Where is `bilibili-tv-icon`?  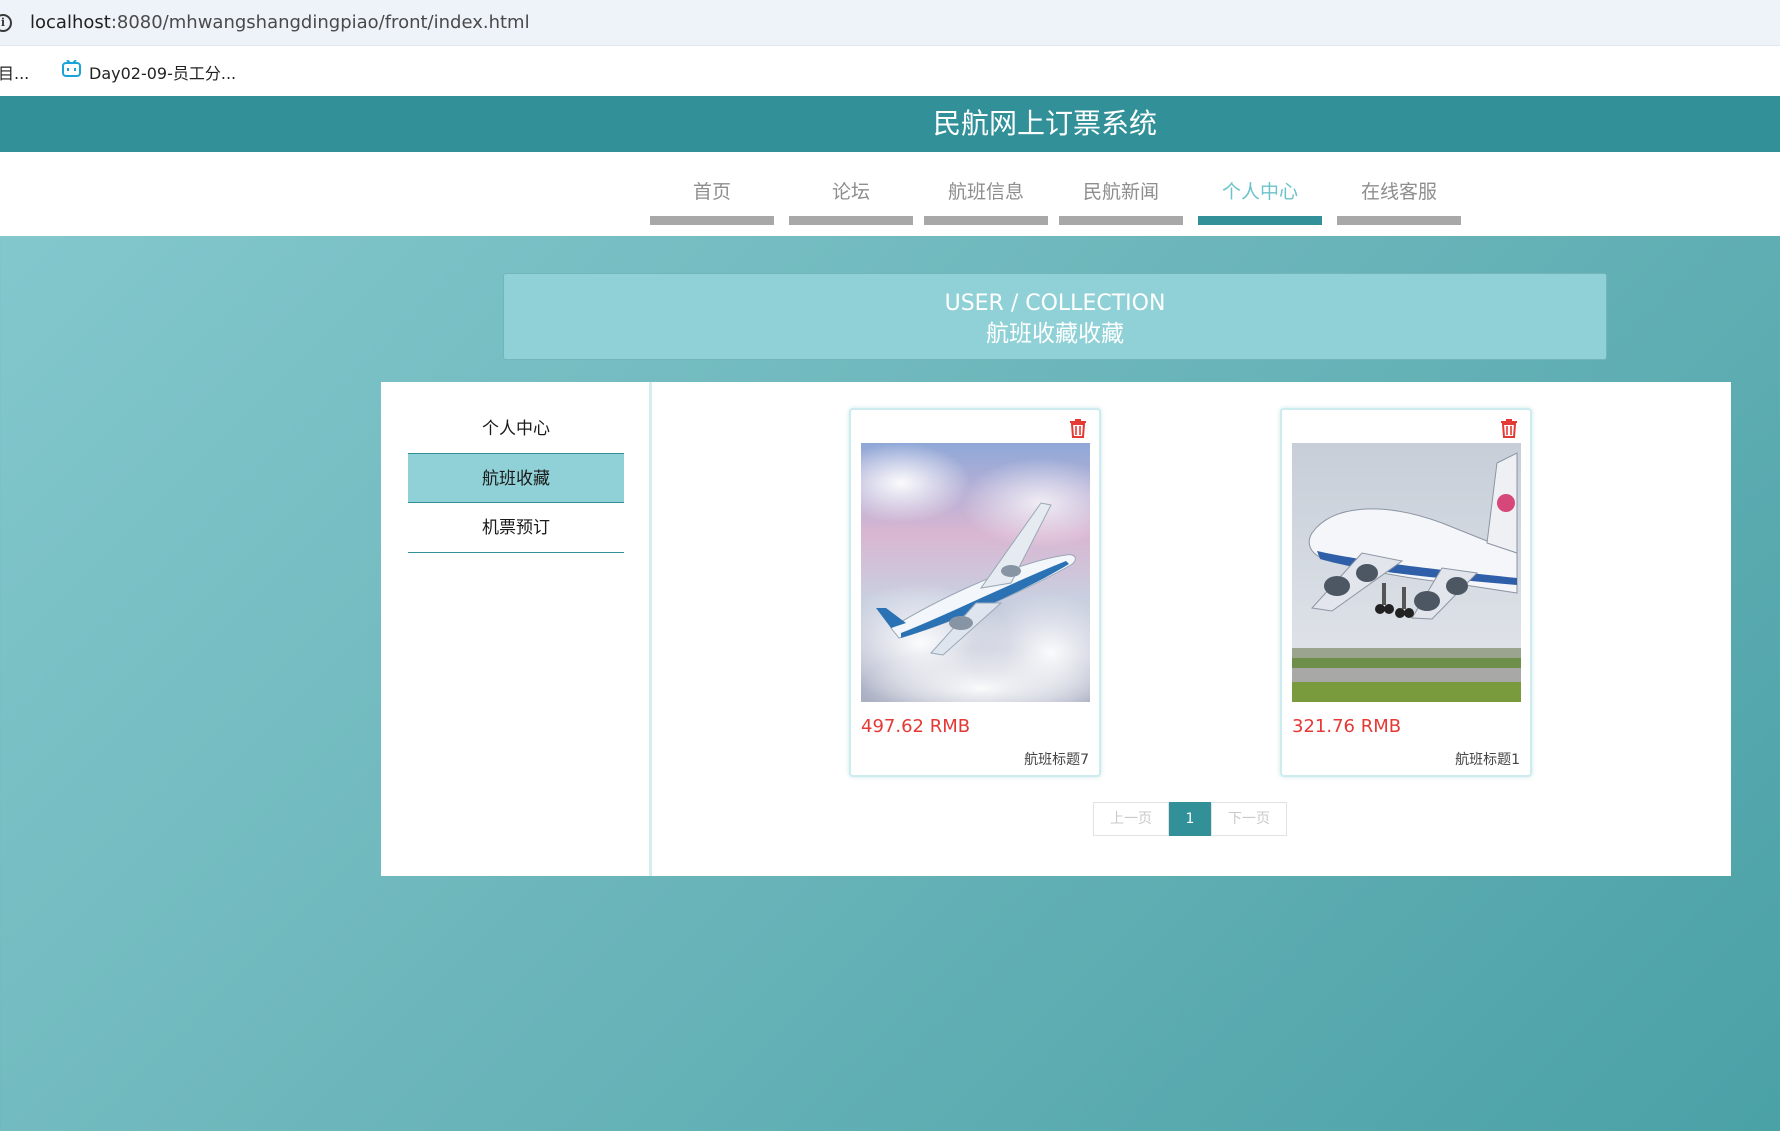
bilibili-tv-icon is located at coordinates (71, 68).